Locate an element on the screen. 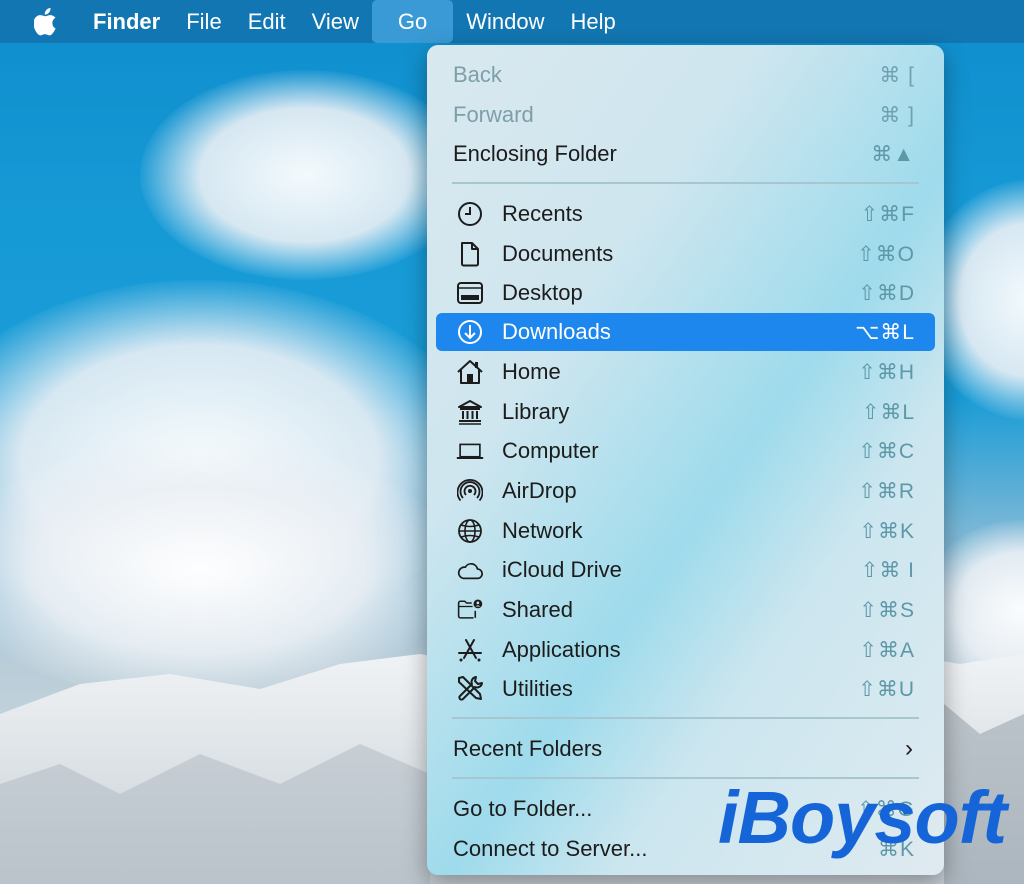  menu-item-label: Recents is located at coordinates (542, 213).